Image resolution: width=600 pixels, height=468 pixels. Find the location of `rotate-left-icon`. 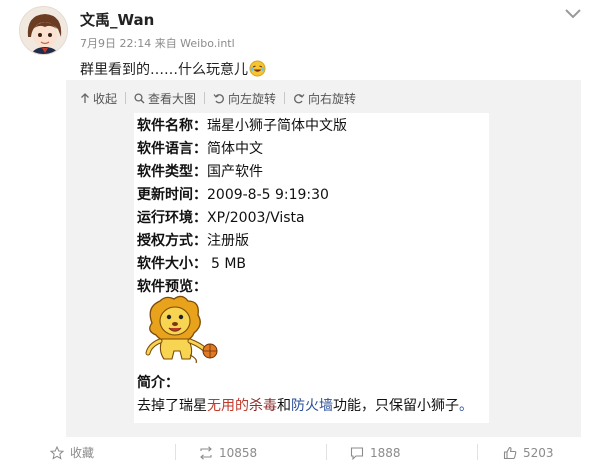

rotate-left-icon is located at coordinates (218, 98).